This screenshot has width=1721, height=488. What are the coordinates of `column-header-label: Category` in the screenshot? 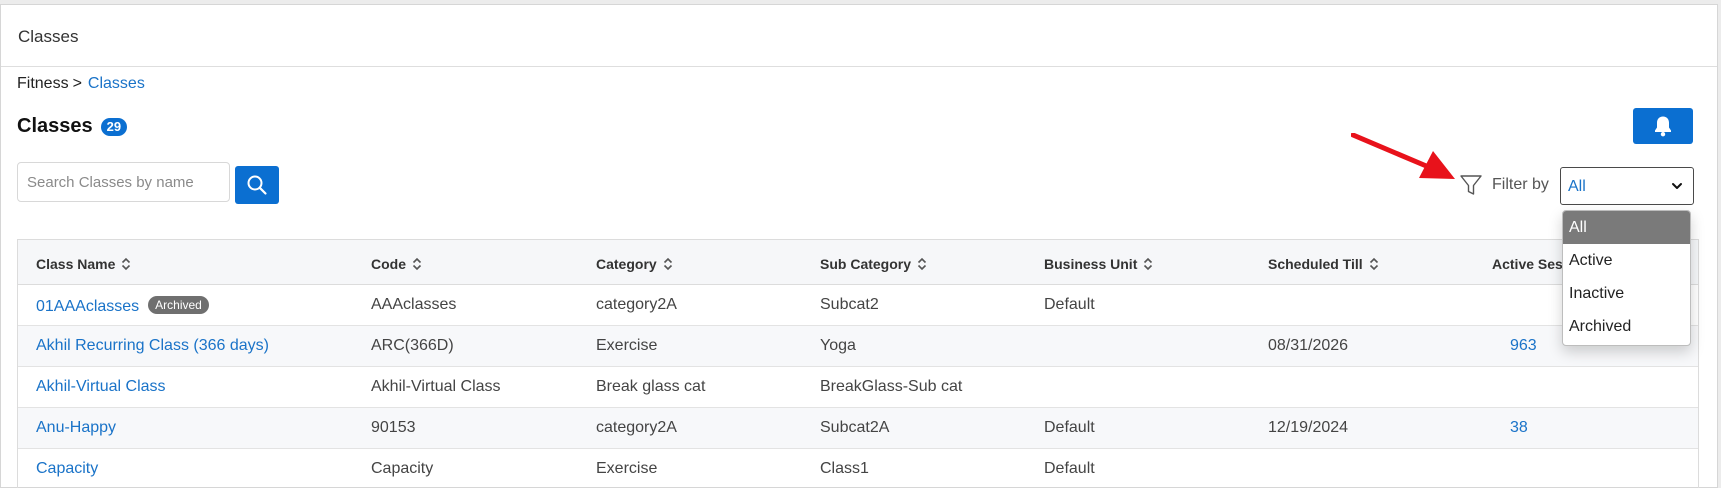 It's located at (626, 264).